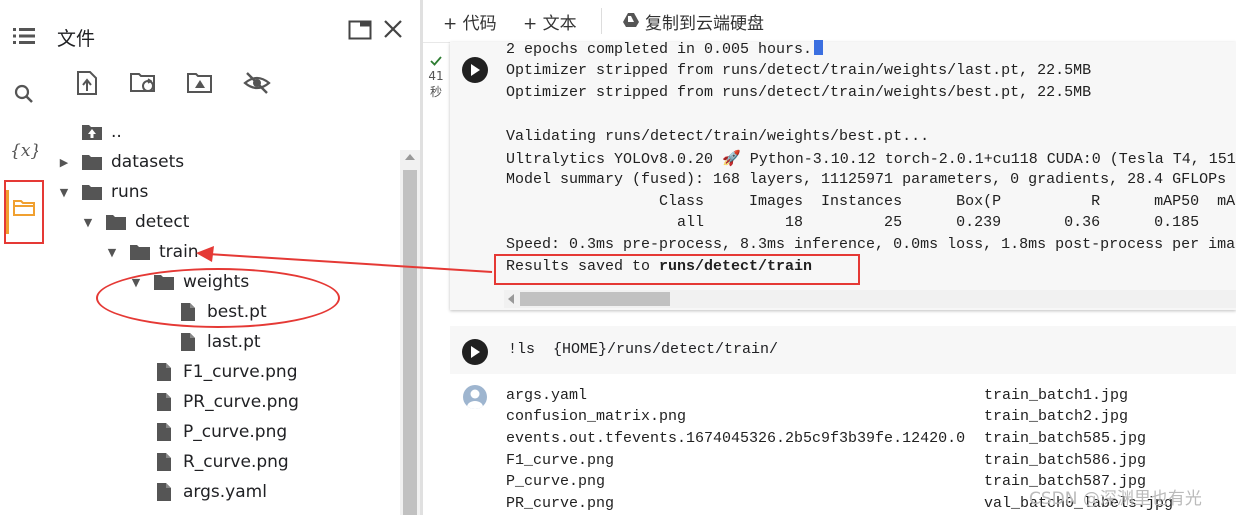 This screenshot has height=515, width=1236. Describe the element at coordinates (87, 83) in the screenshot. I see `upload-icon` at that location.